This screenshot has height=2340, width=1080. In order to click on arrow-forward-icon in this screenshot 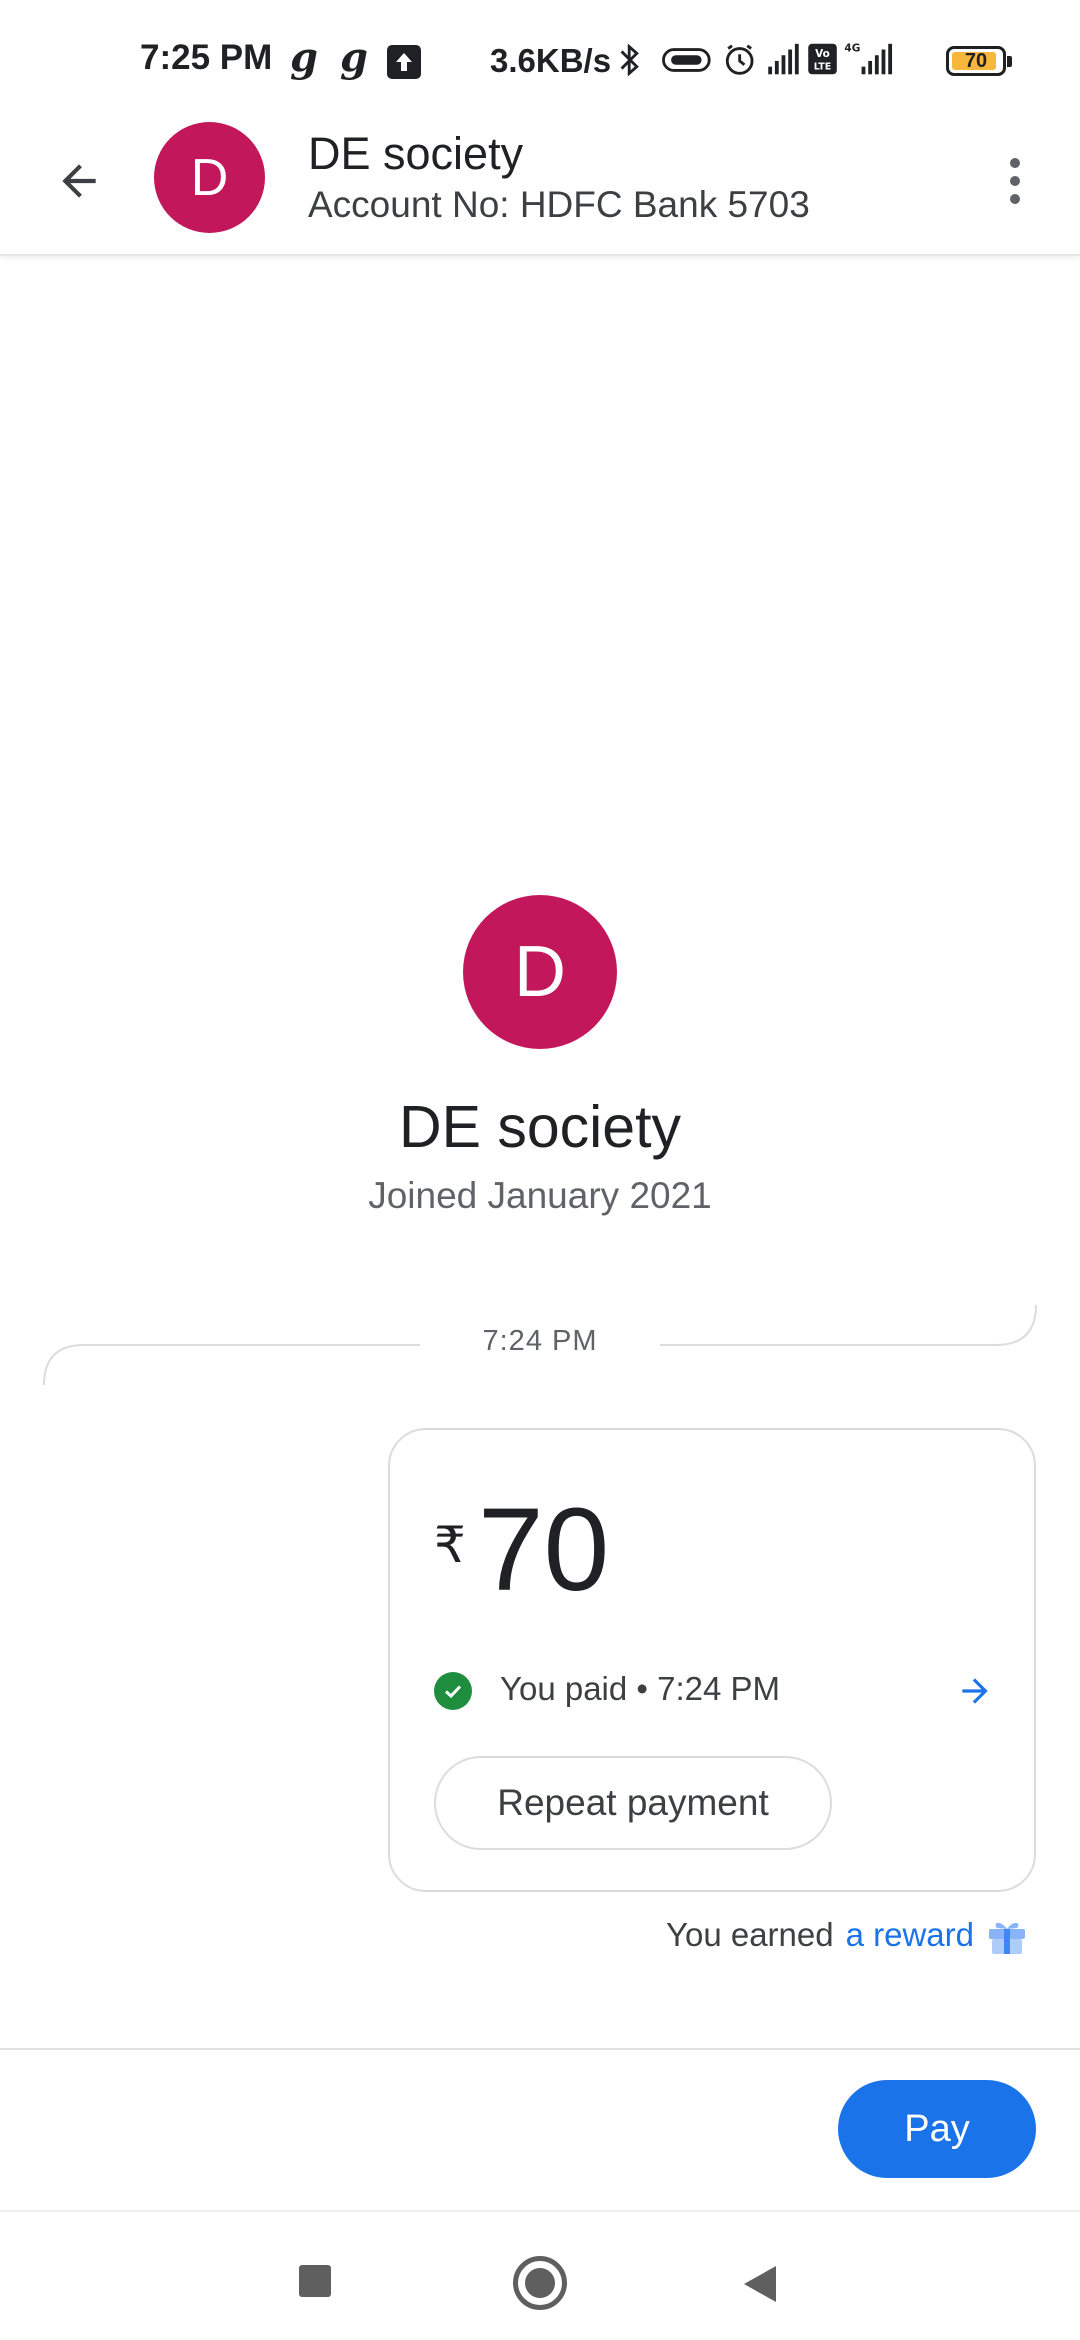, I will do `click(975, 1691)`.